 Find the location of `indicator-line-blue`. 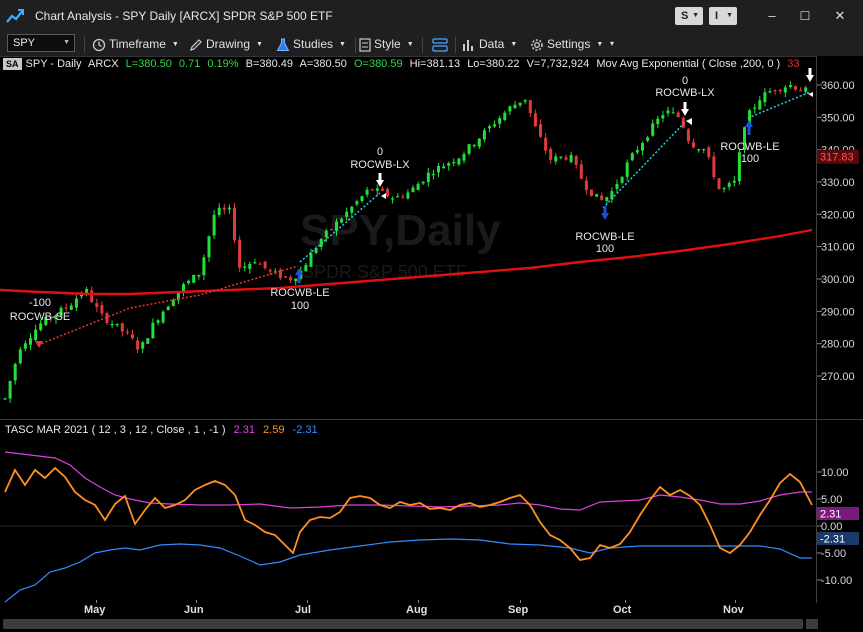

indicator-line-blue is located at coordinates (408, 570).